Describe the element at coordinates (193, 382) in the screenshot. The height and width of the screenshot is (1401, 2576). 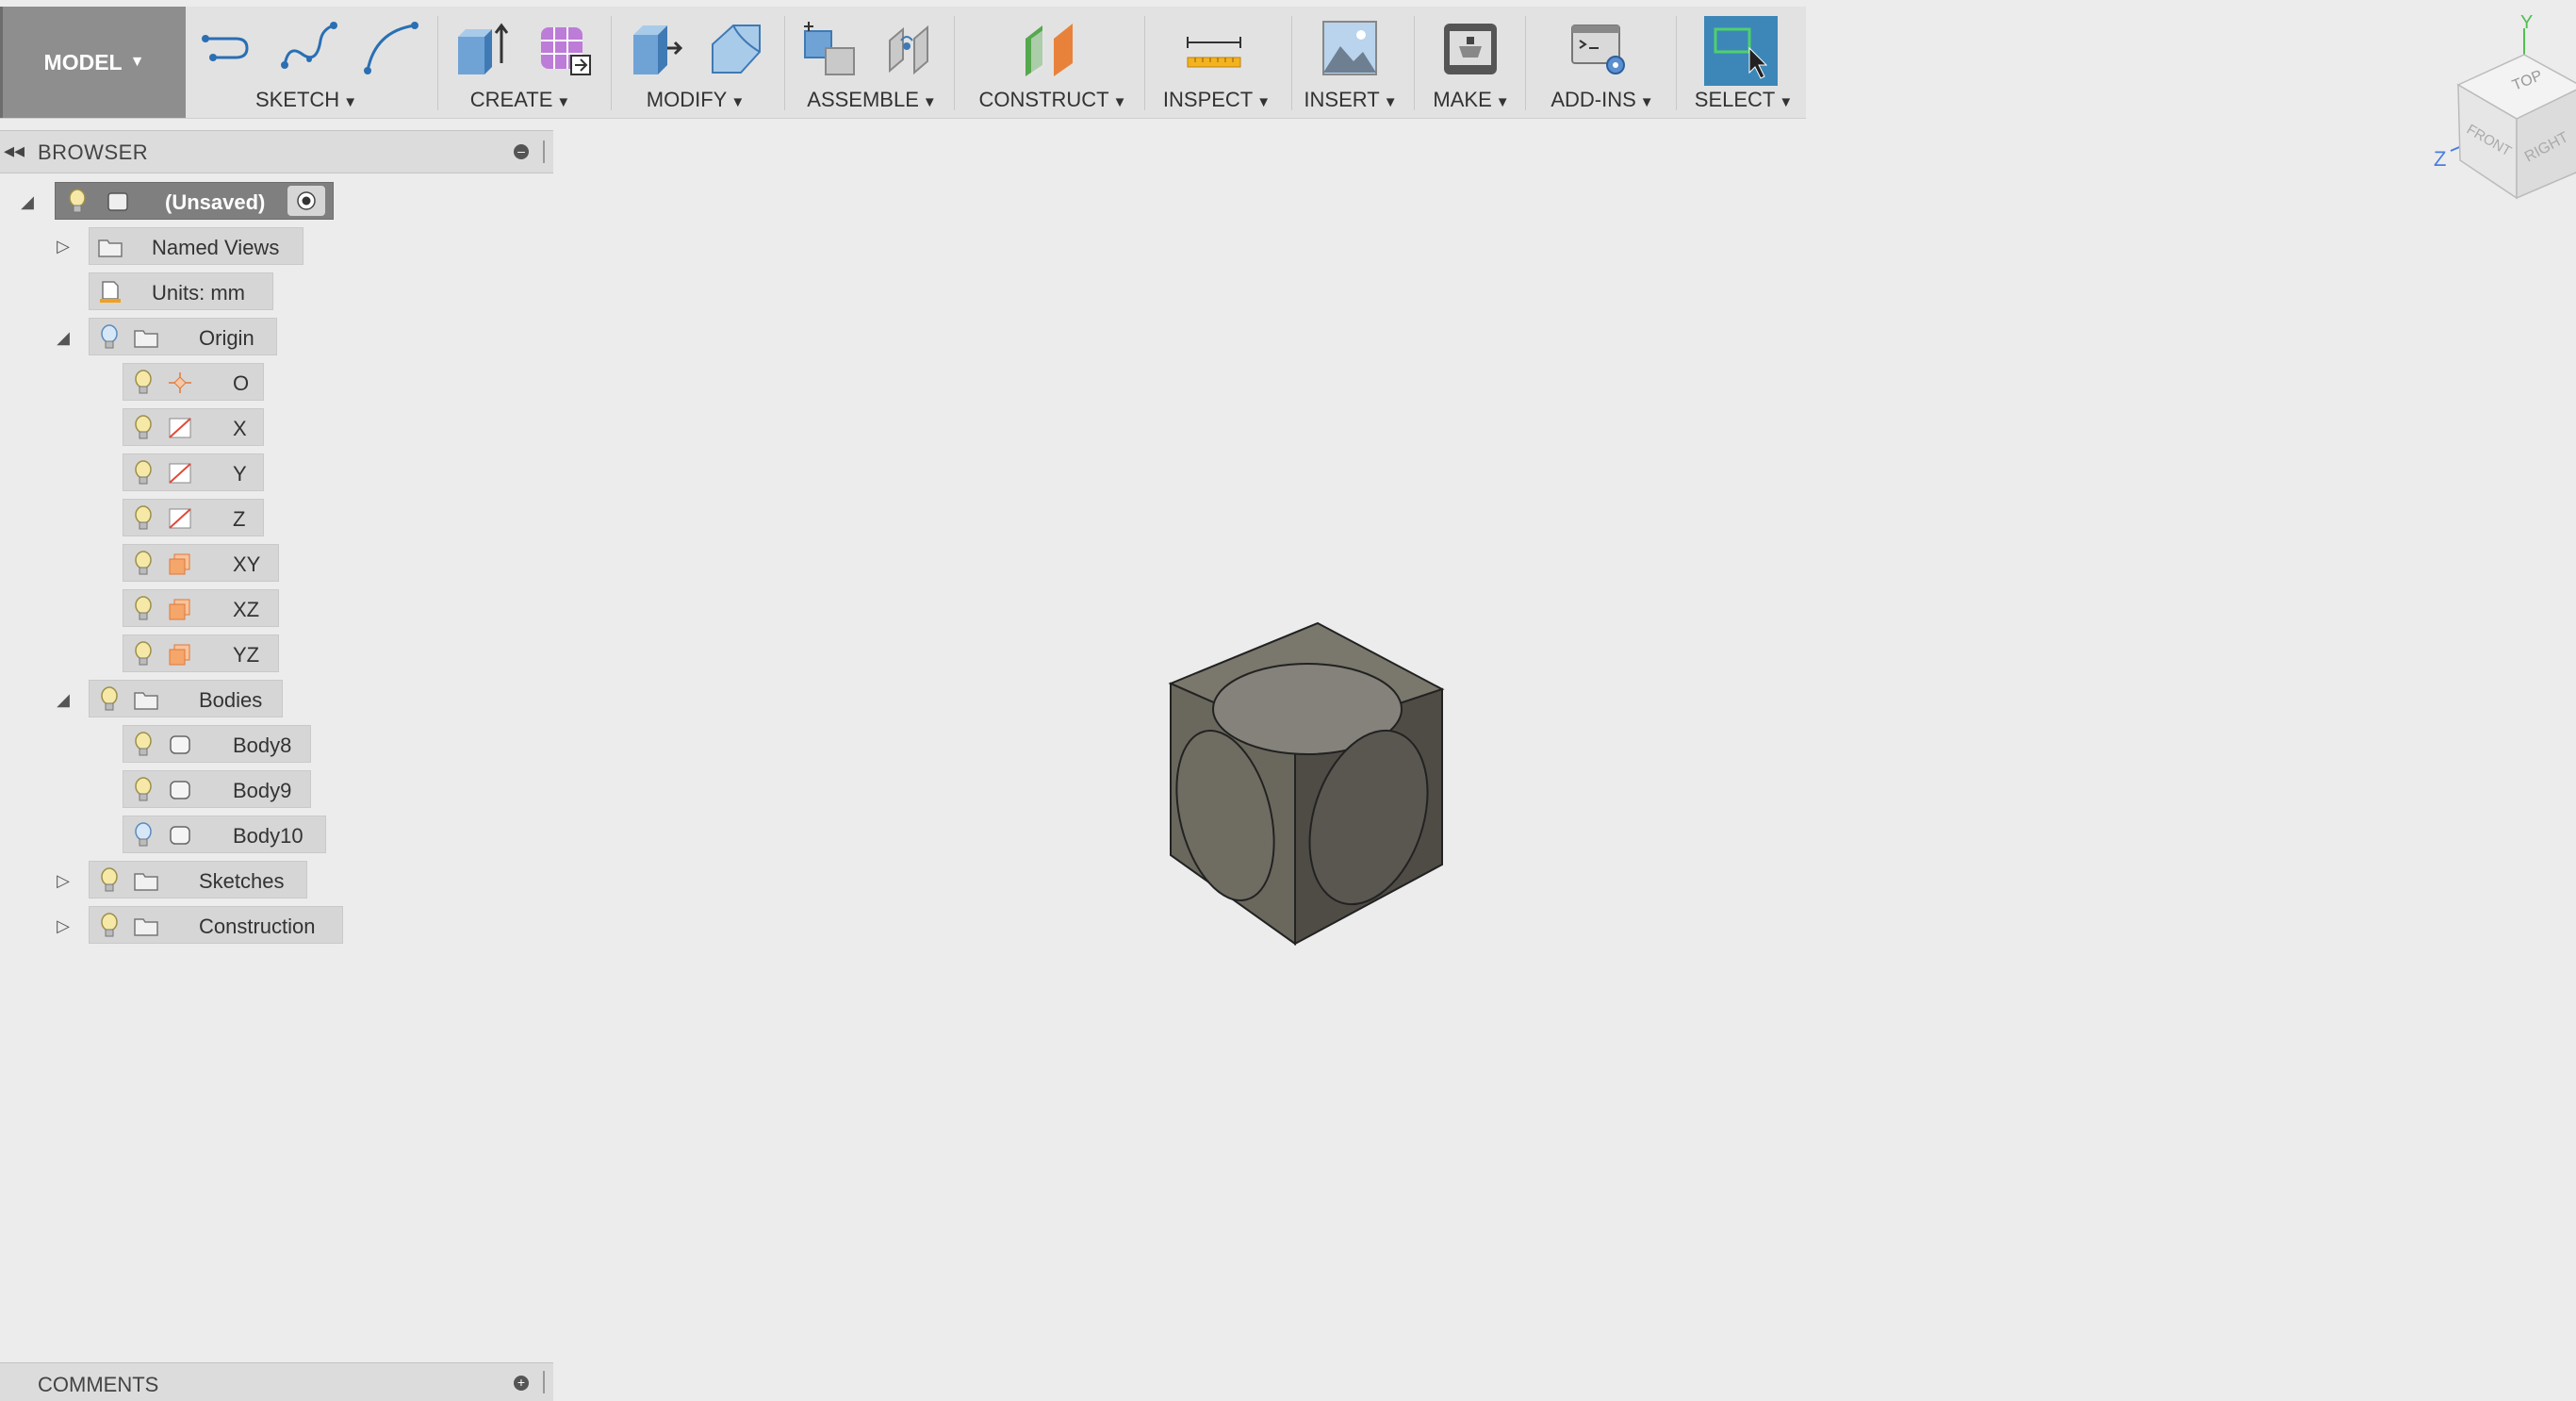
I see `origin-item-point: O` at that location.